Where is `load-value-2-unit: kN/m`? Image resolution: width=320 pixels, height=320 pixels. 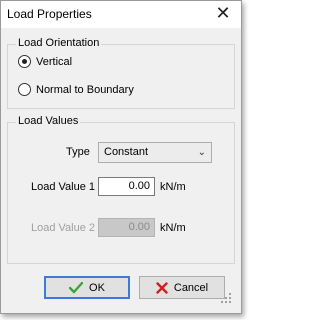
load-value-2-unit: kN/m is located at coordinates (173, 228).